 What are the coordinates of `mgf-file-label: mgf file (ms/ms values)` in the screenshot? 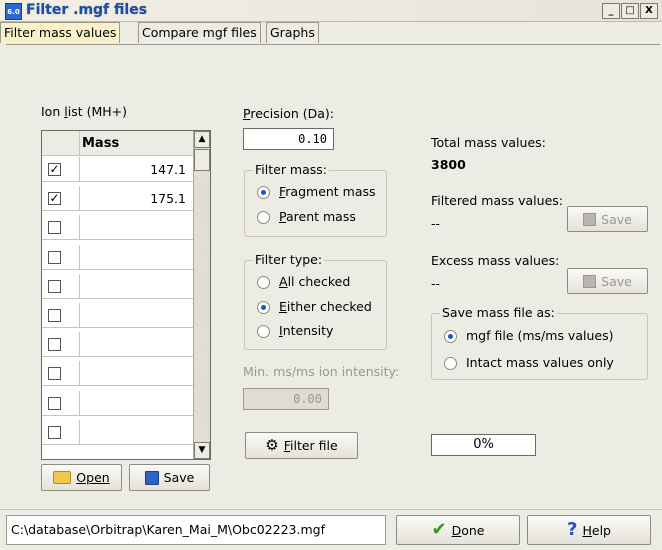 It's located at (539, 335).